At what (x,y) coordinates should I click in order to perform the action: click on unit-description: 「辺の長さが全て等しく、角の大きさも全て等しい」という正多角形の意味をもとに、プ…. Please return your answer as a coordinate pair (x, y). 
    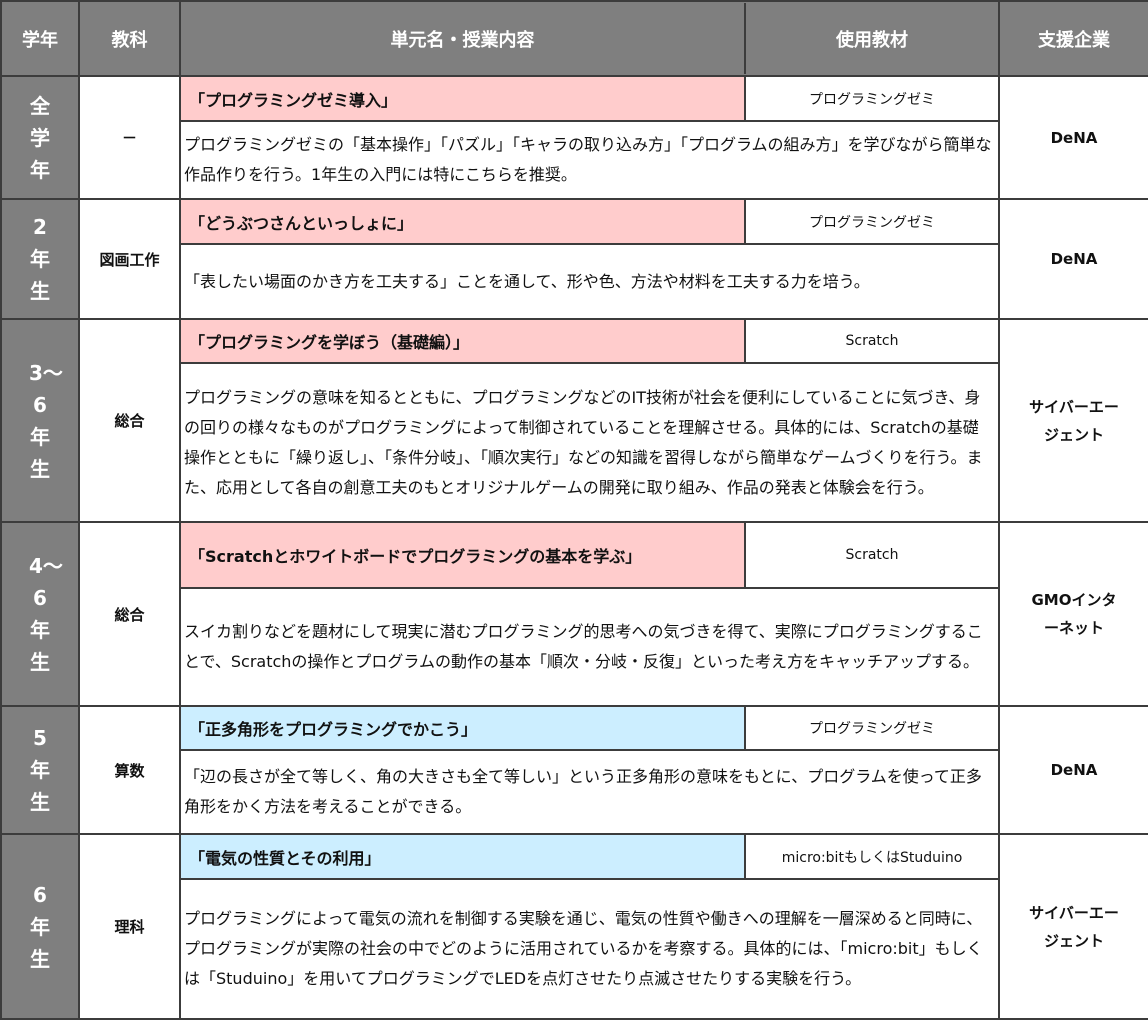
    Looking at the image, I should click on (589, 792).